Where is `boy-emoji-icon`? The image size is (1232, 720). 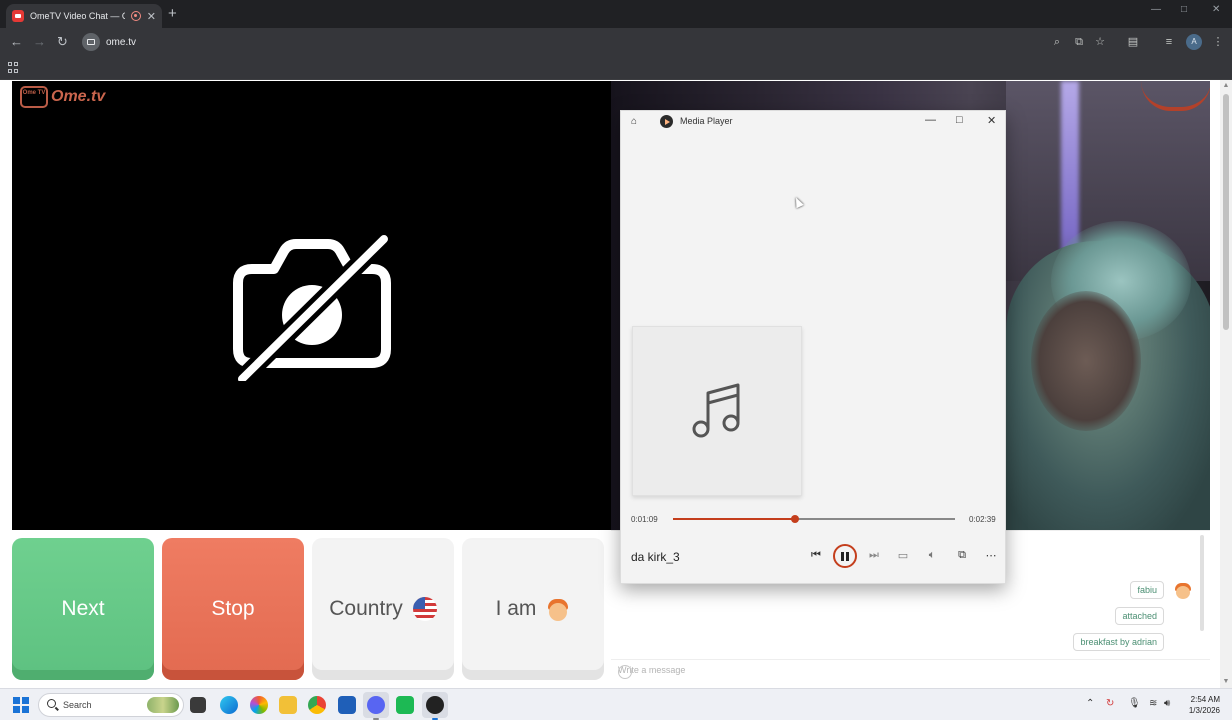 boy-emoji-icon is located at coordinates (558, 609).